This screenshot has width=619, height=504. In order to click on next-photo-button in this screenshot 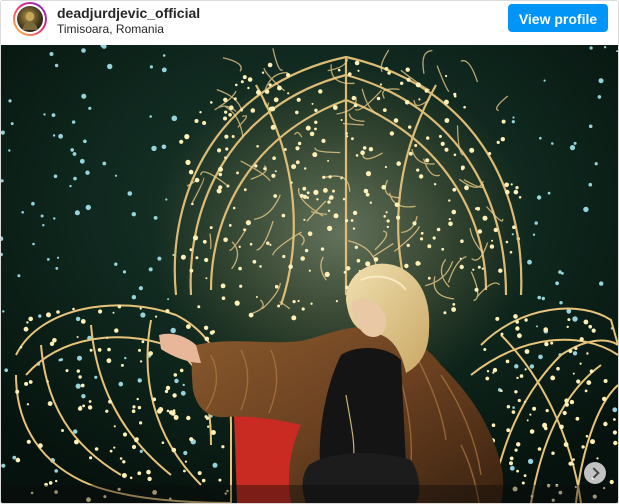, I will do `click(595, 473)`.